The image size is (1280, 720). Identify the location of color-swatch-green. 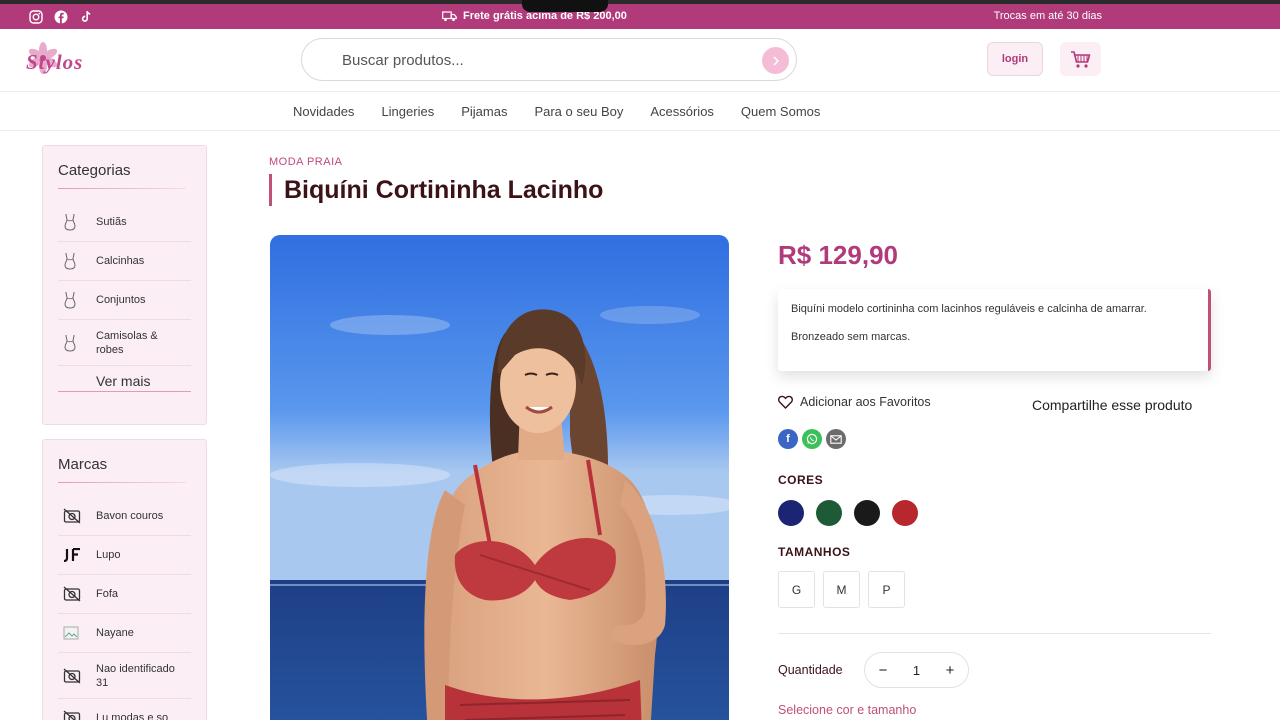
(829, 513).